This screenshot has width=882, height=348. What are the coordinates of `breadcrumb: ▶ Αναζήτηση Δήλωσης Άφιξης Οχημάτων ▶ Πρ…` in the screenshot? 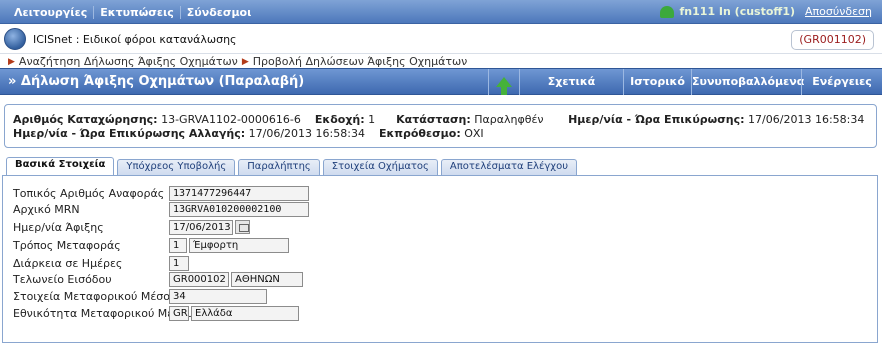 It's located at (237, 61).